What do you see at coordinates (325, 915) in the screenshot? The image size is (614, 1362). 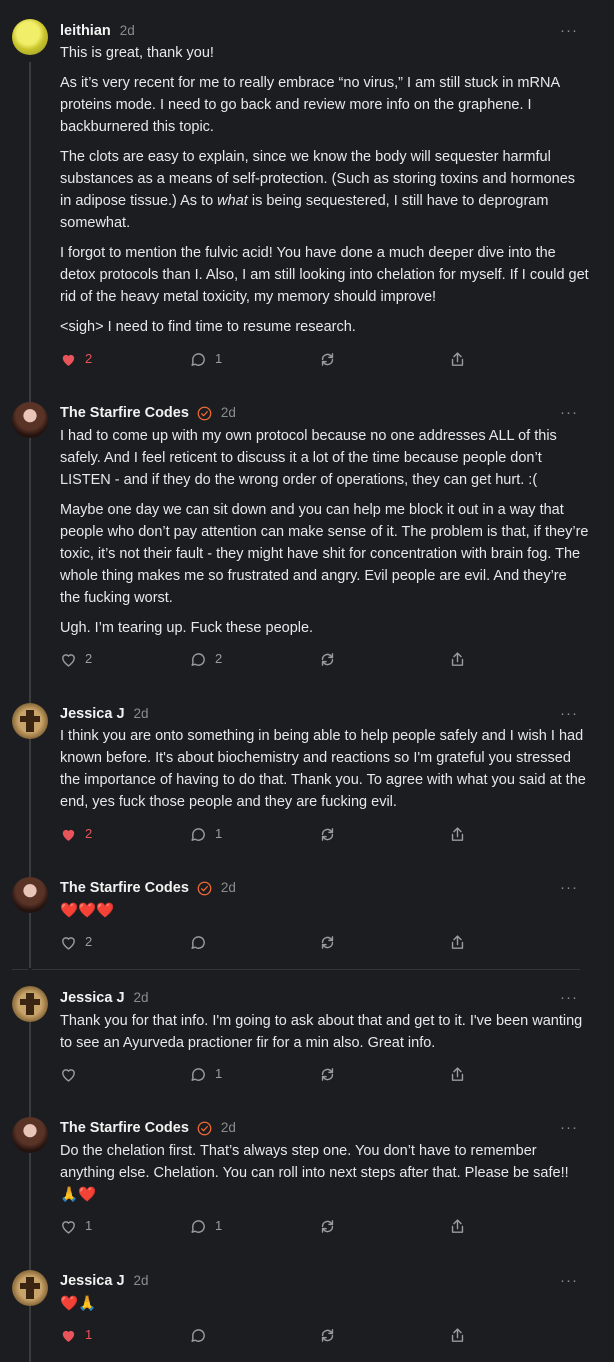 I see `comment-body: ❤️❤️❤️` at bounding box center [325, 915].